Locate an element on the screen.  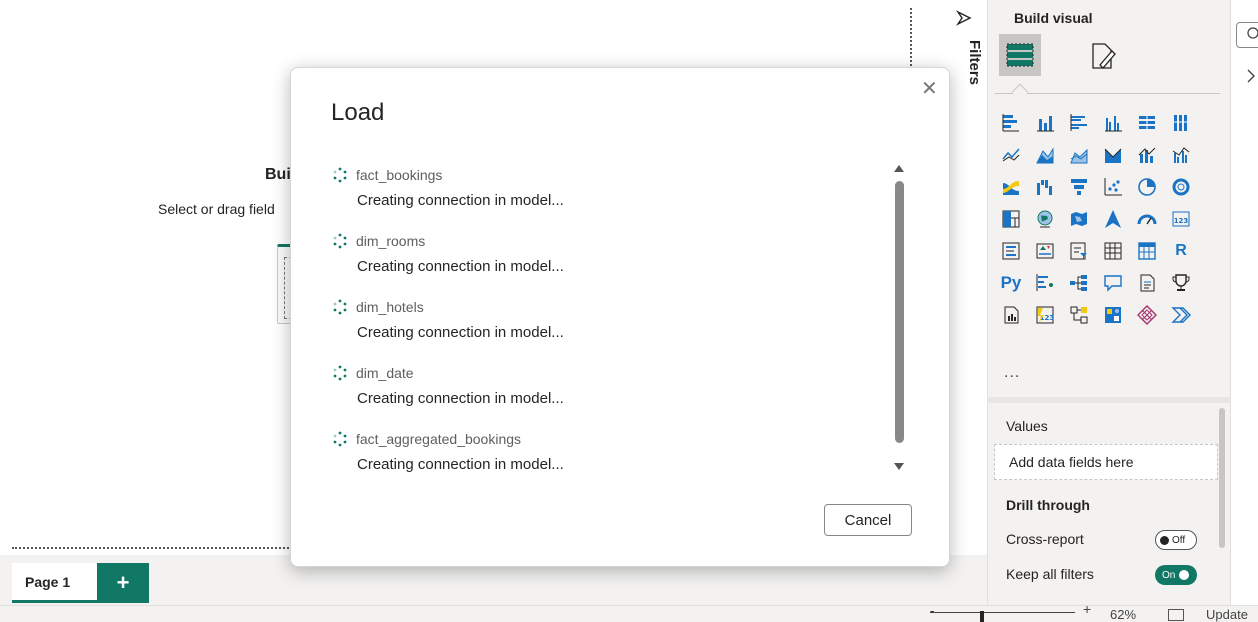
table-icon is located at coordinates (1113, 251).